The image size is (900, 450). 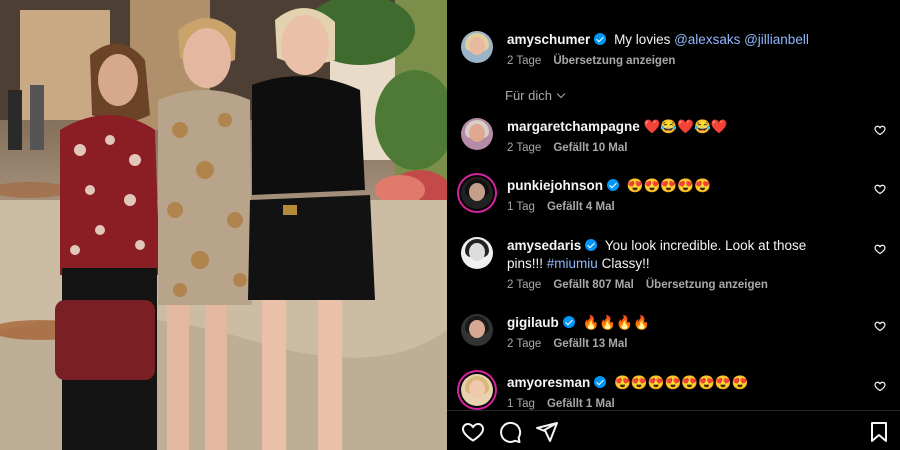 I want to click on post-username: amyschumer, so click(x=548, y=39).